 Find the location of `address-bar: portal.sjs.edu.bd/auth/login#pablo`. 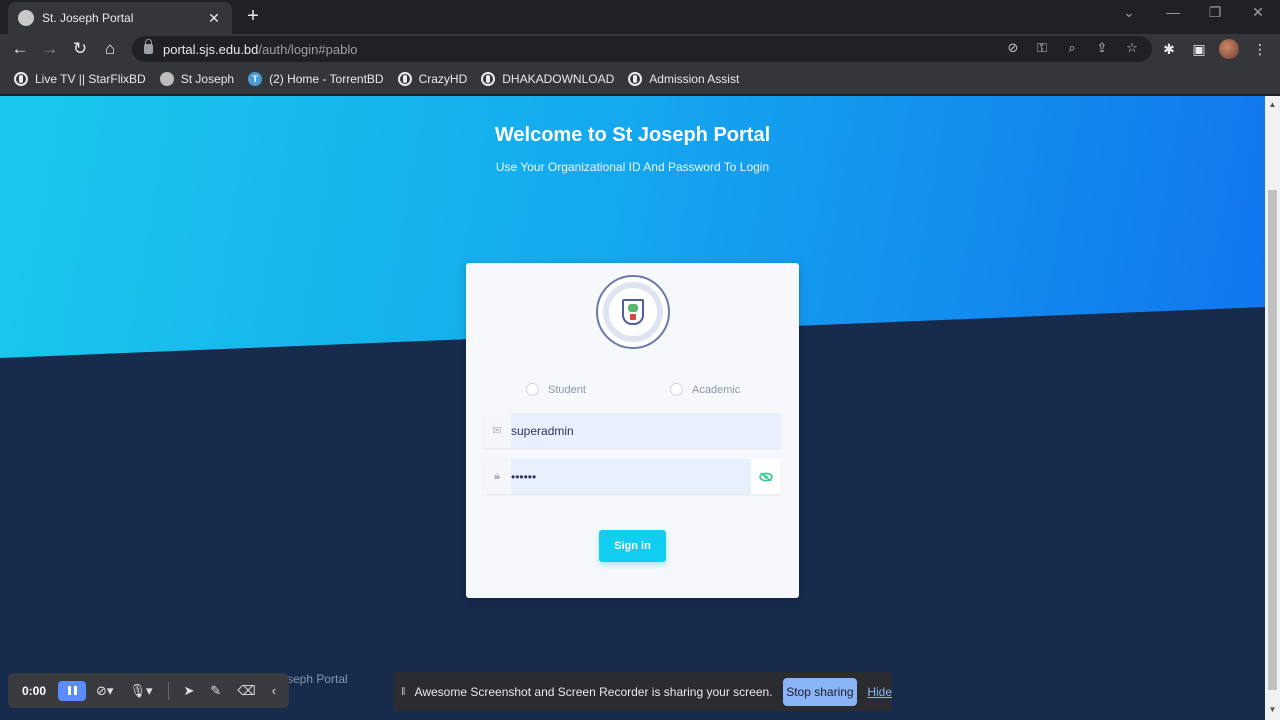

address-bar: portal.sjs.edu.bd/auth/login#pablo is located at coordinates (642, 49).